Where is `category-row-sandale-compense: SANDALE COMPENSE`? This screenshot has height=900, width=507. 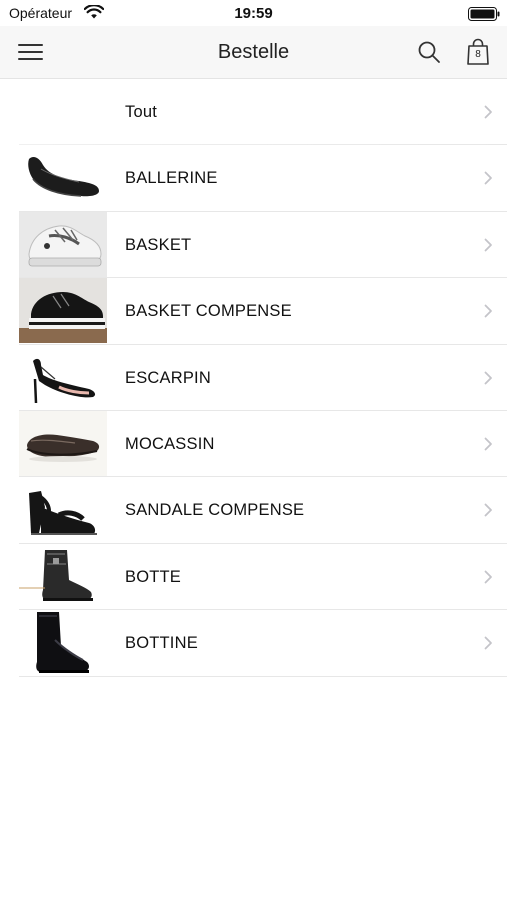 category-row-sandale-compense: SANDALE COMPENSE is located at coordinates (263, 510).